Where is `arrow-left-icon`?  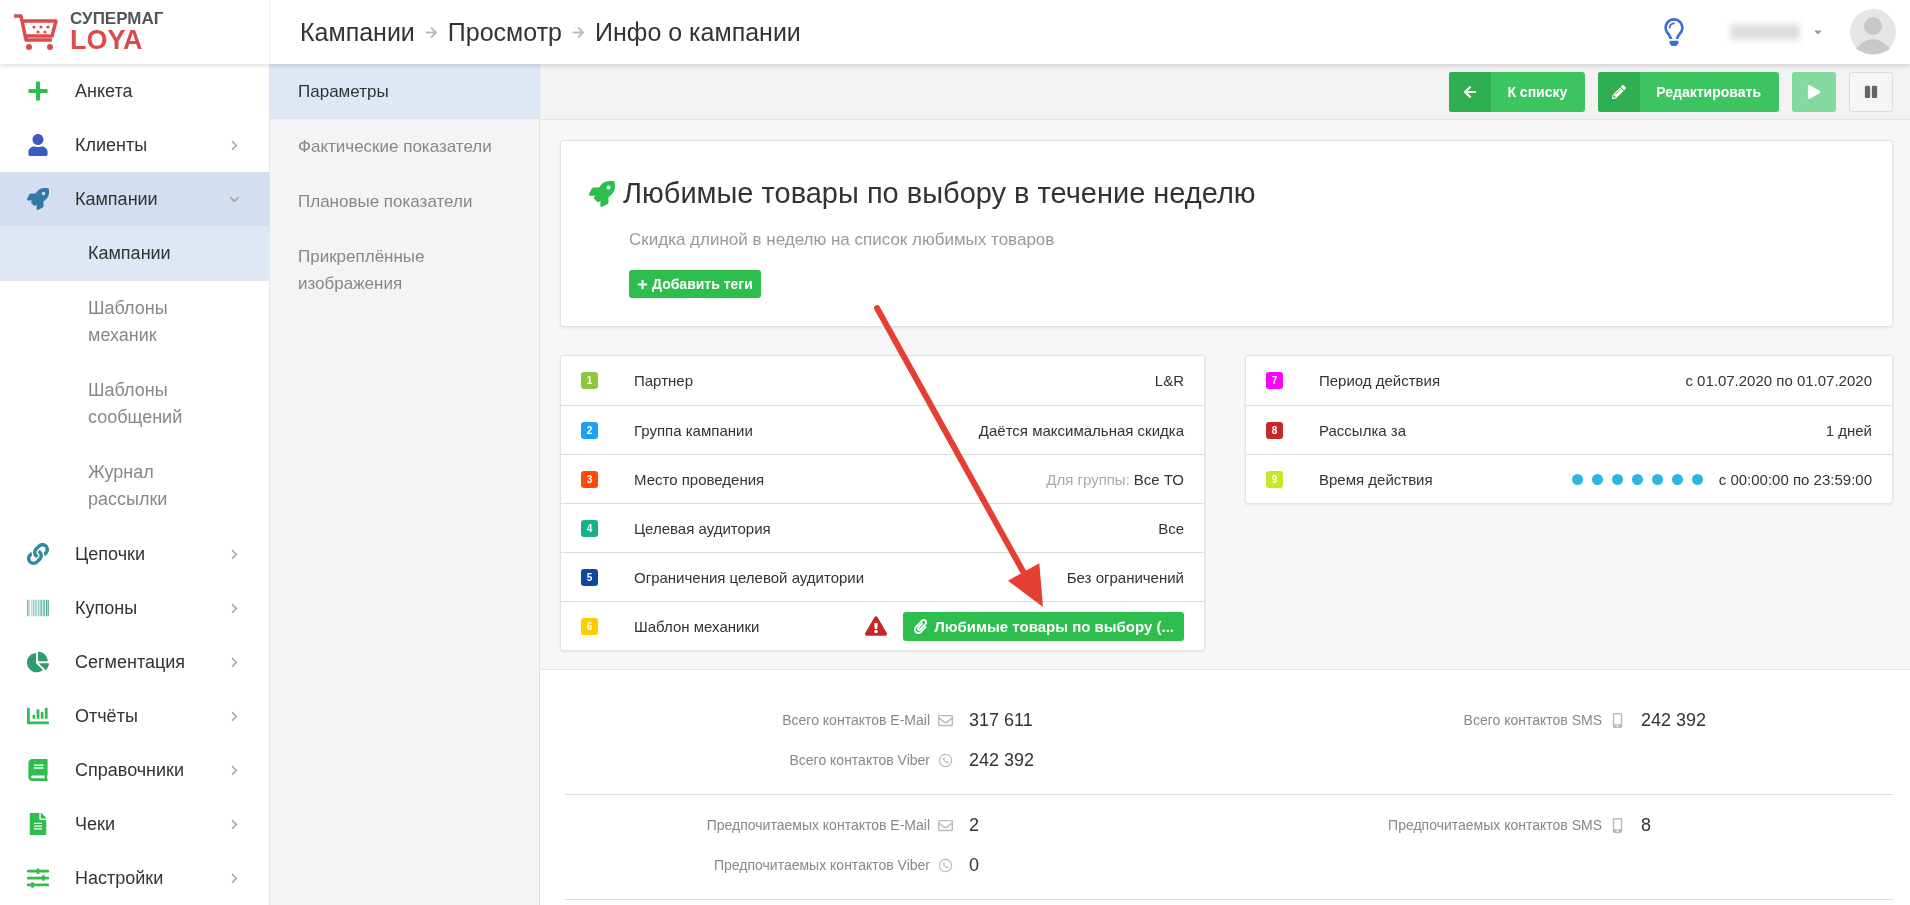
arrow-left-icon is located at coordinates (1470, 91).